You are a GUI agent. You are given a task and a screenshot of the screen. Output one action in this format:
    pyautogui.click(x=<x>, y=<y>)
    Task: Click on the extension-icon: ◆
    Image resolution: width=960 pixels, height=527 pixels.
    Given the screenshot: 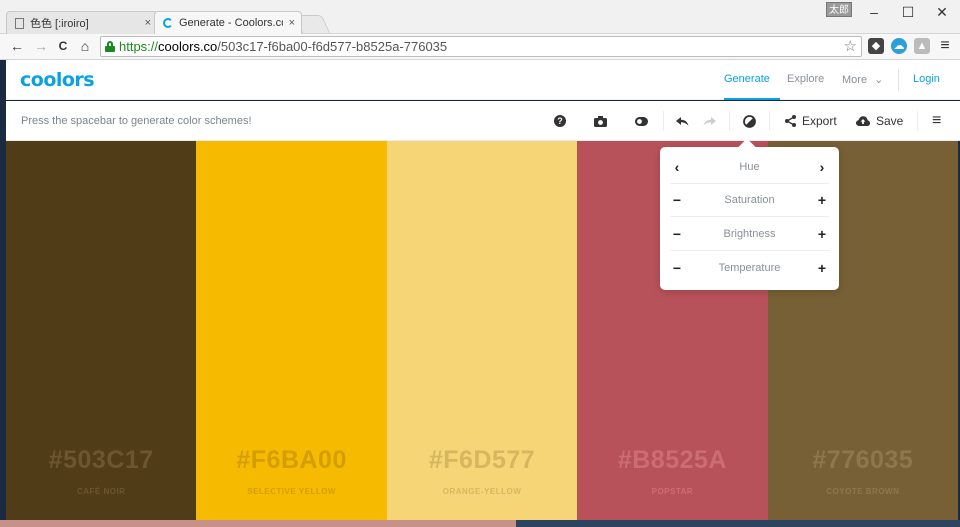 What is the action you would take?
    pyautogui.click(x=876, y=46)
    